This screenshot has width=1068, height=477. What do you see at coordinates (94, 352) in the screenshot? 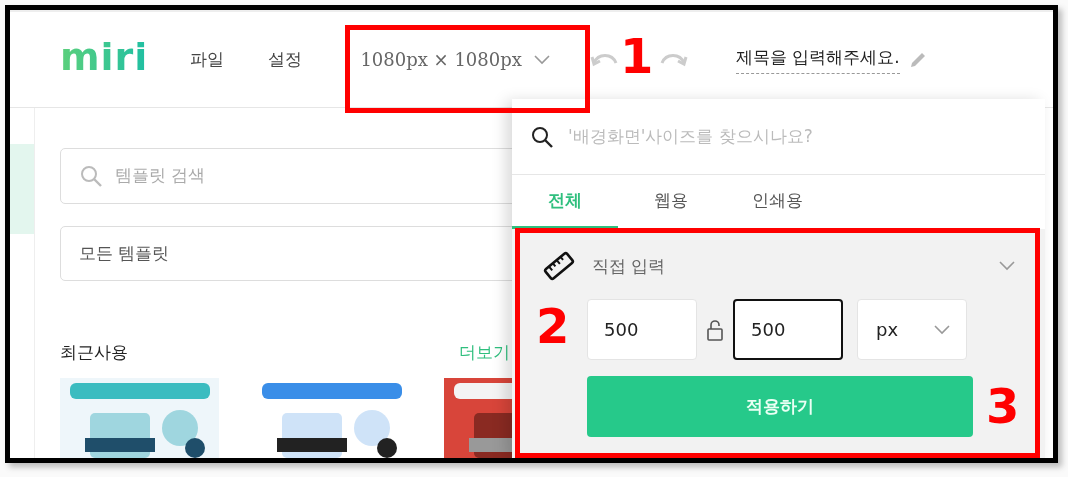
I see `section-heading: 최근사용` at bounding box center [94, 352].